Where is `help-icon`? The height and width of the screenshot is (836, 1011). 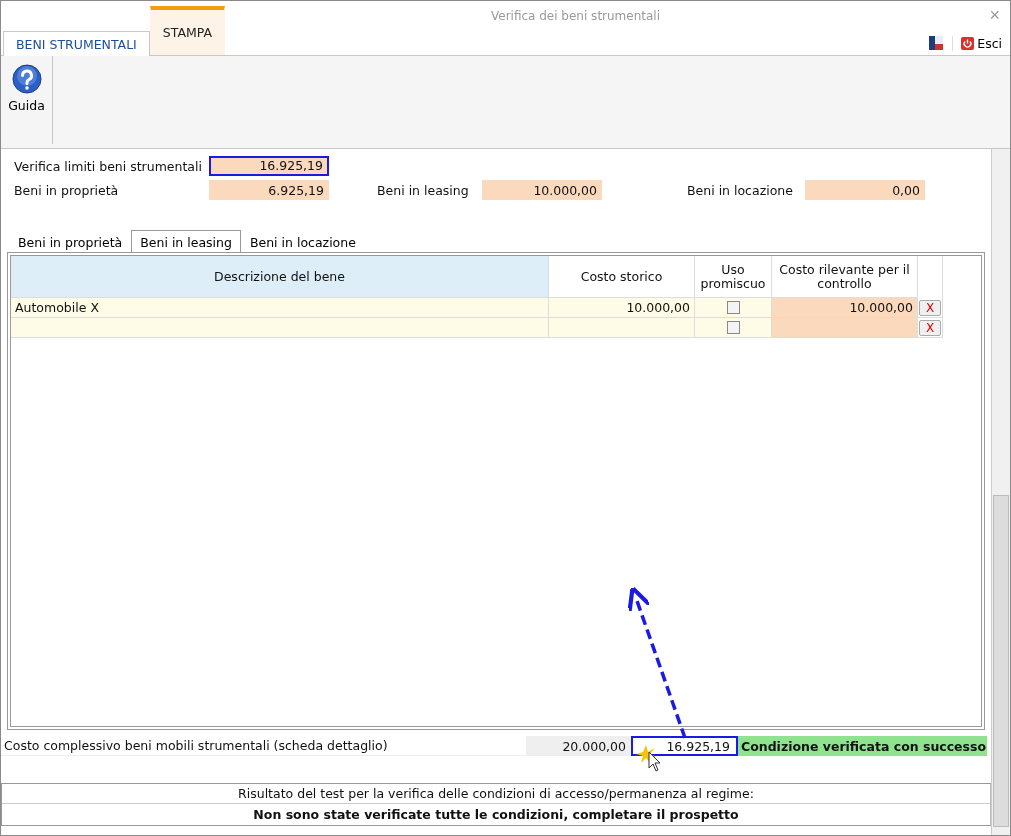
help-icon is located at coordinates (26, 79).